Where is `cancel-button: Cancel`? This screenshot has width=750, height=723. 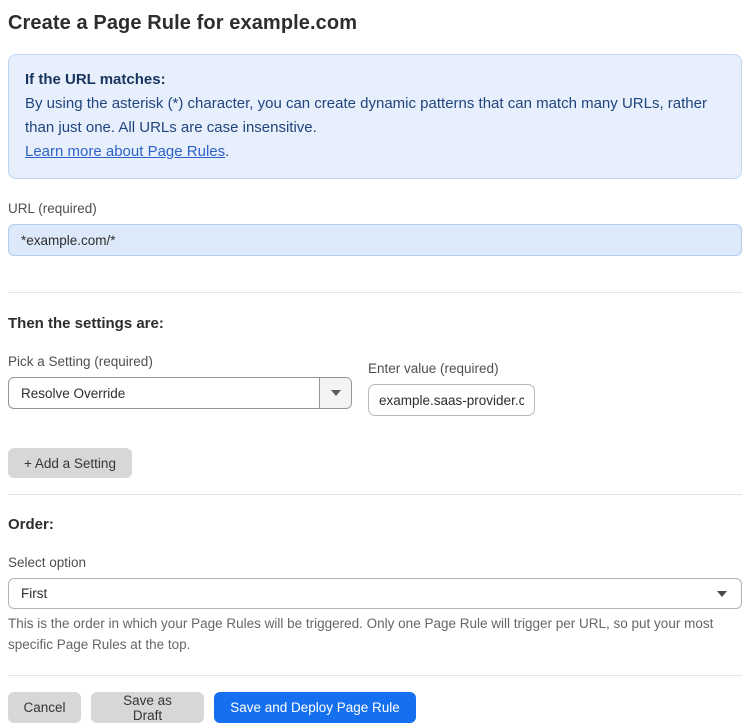
cancel-button: Cancel is located at coordinates (44, 707).